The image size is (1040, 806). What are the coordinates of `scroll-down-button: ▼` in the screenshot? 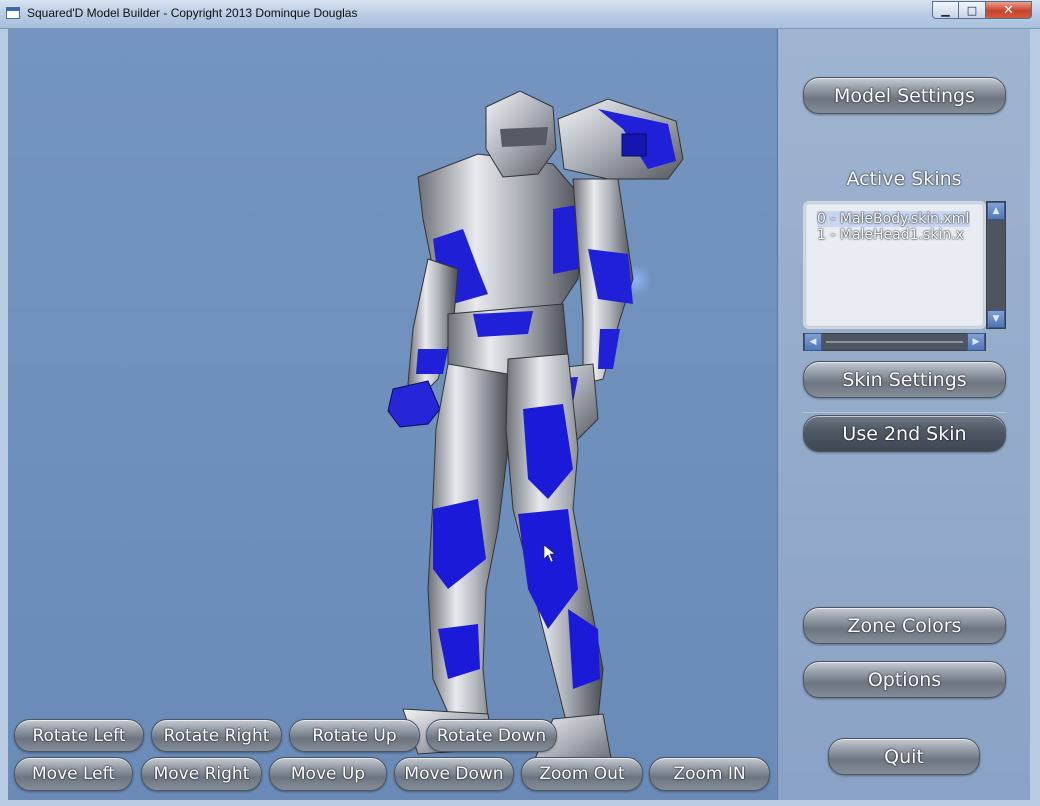 It's located at (996, 319).